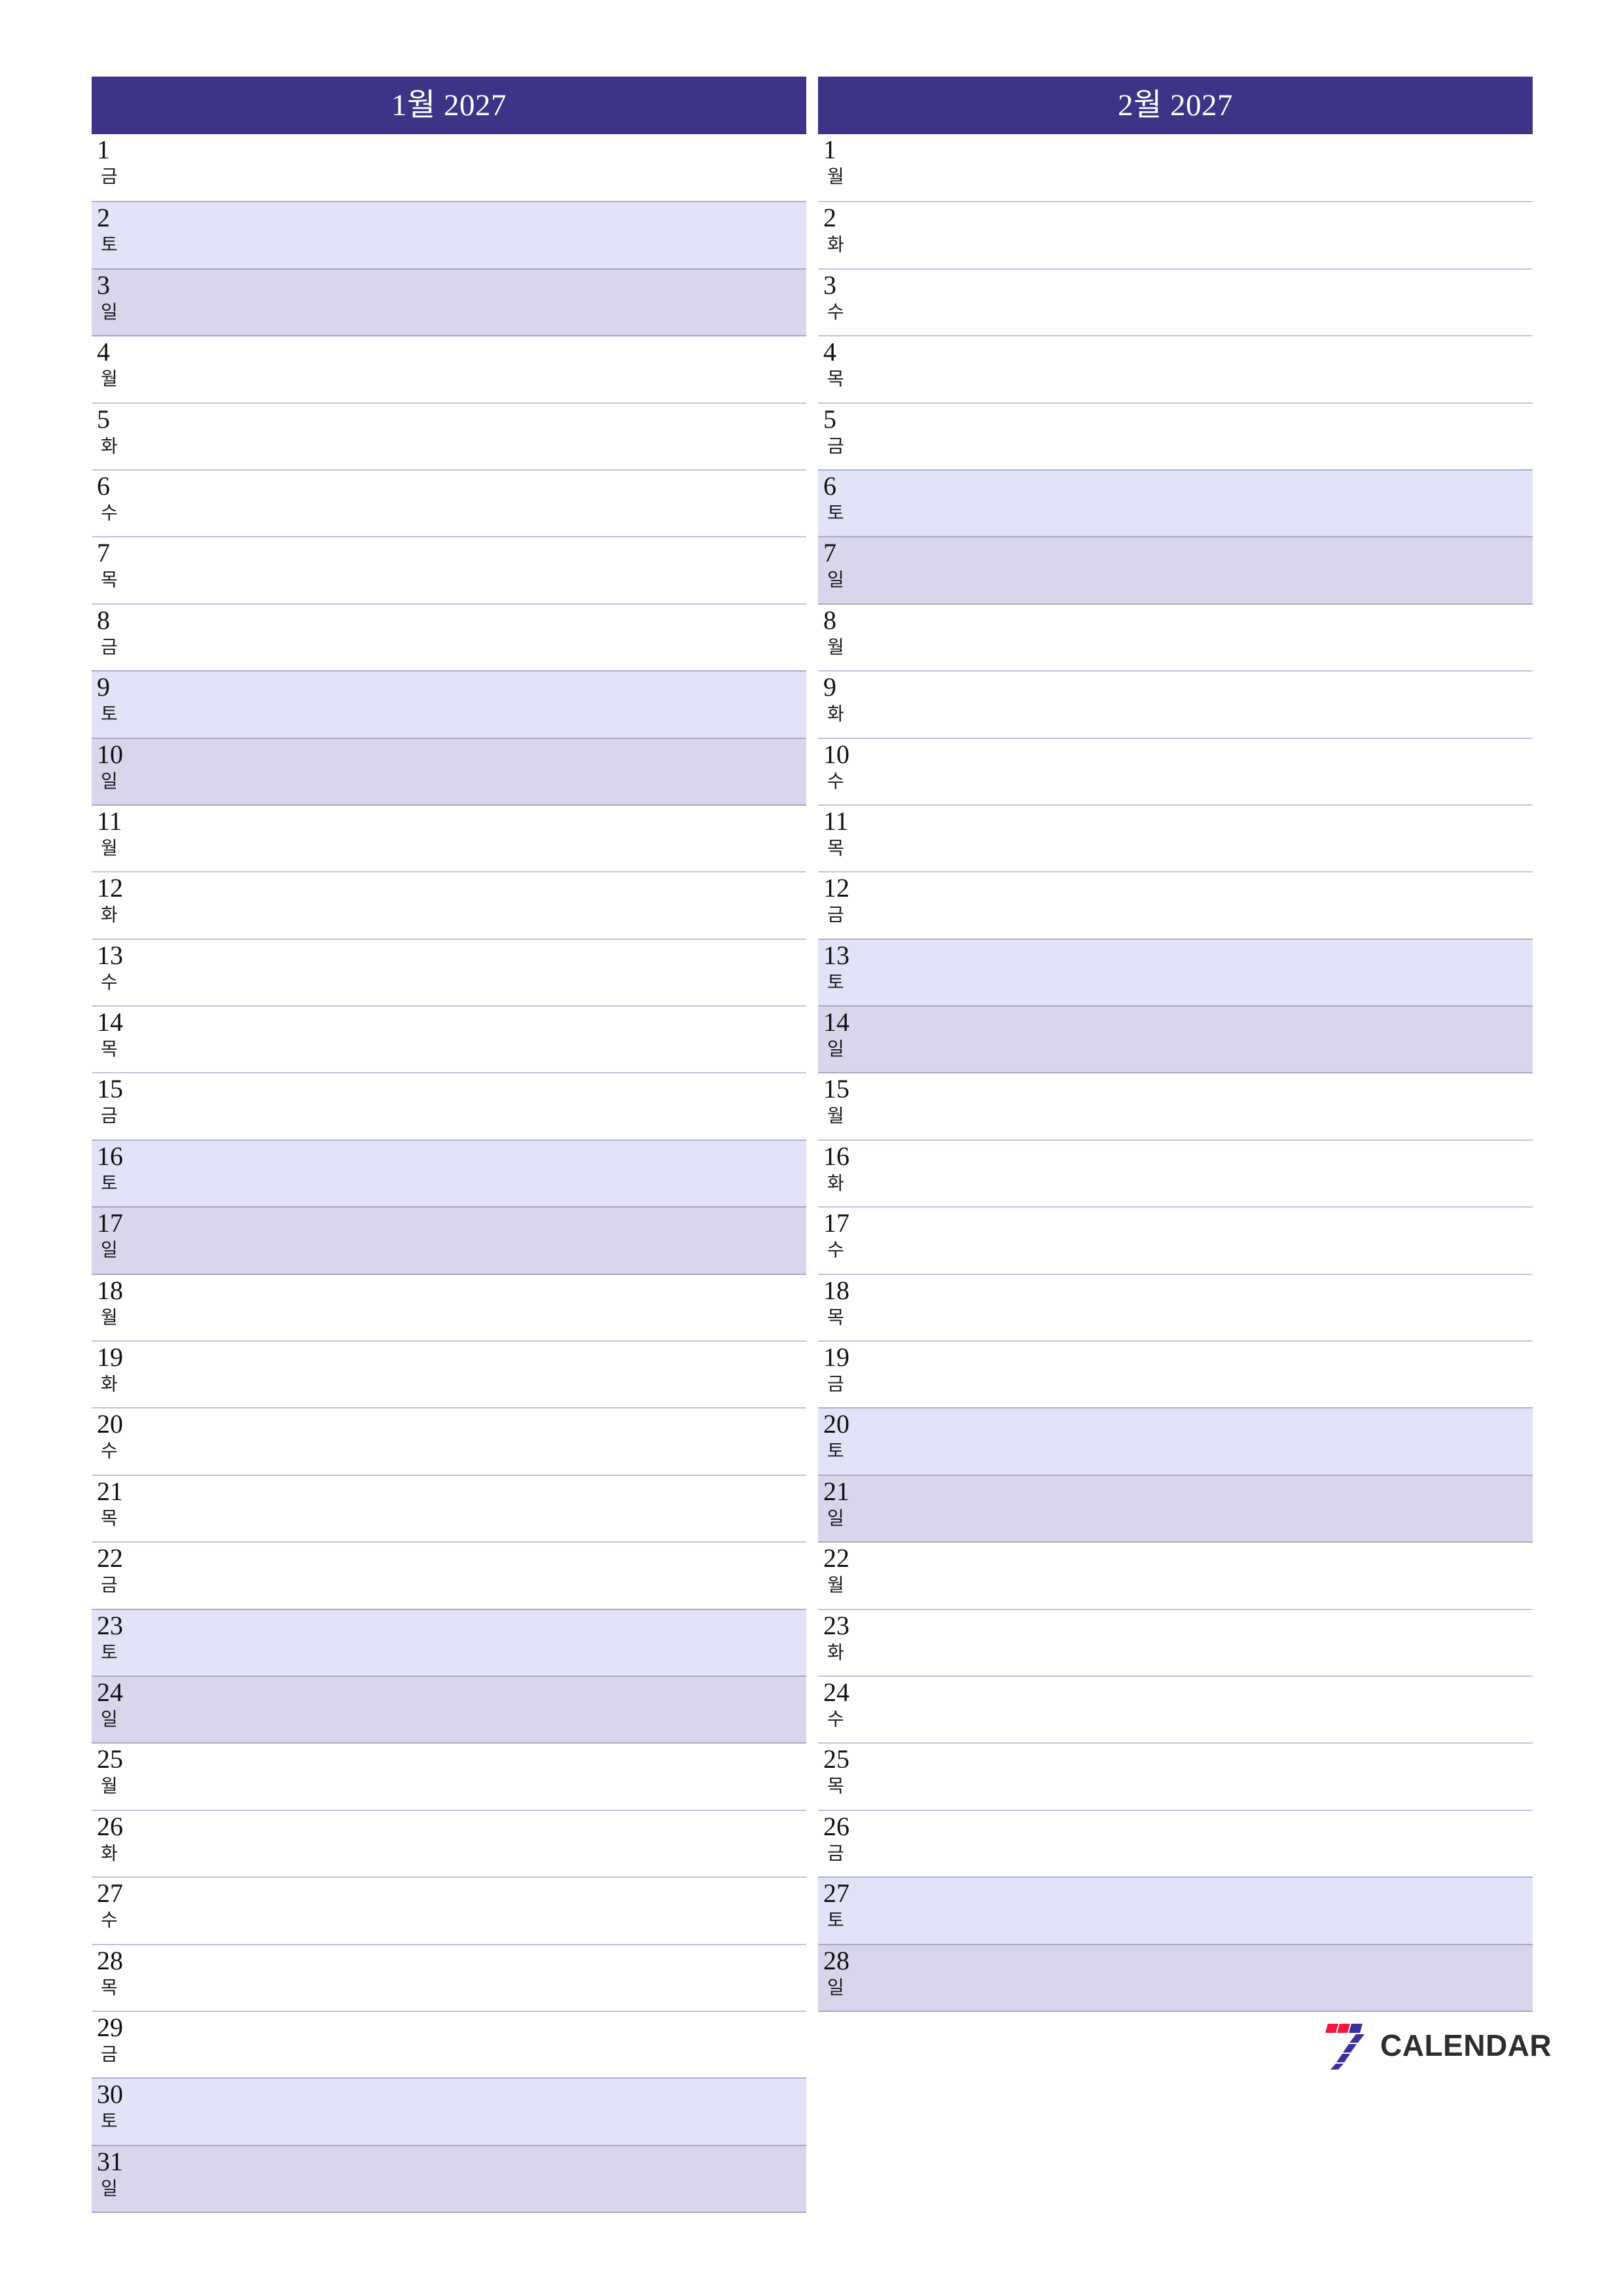  I want to click on day-row: 26 금, so click(1175, 1843).